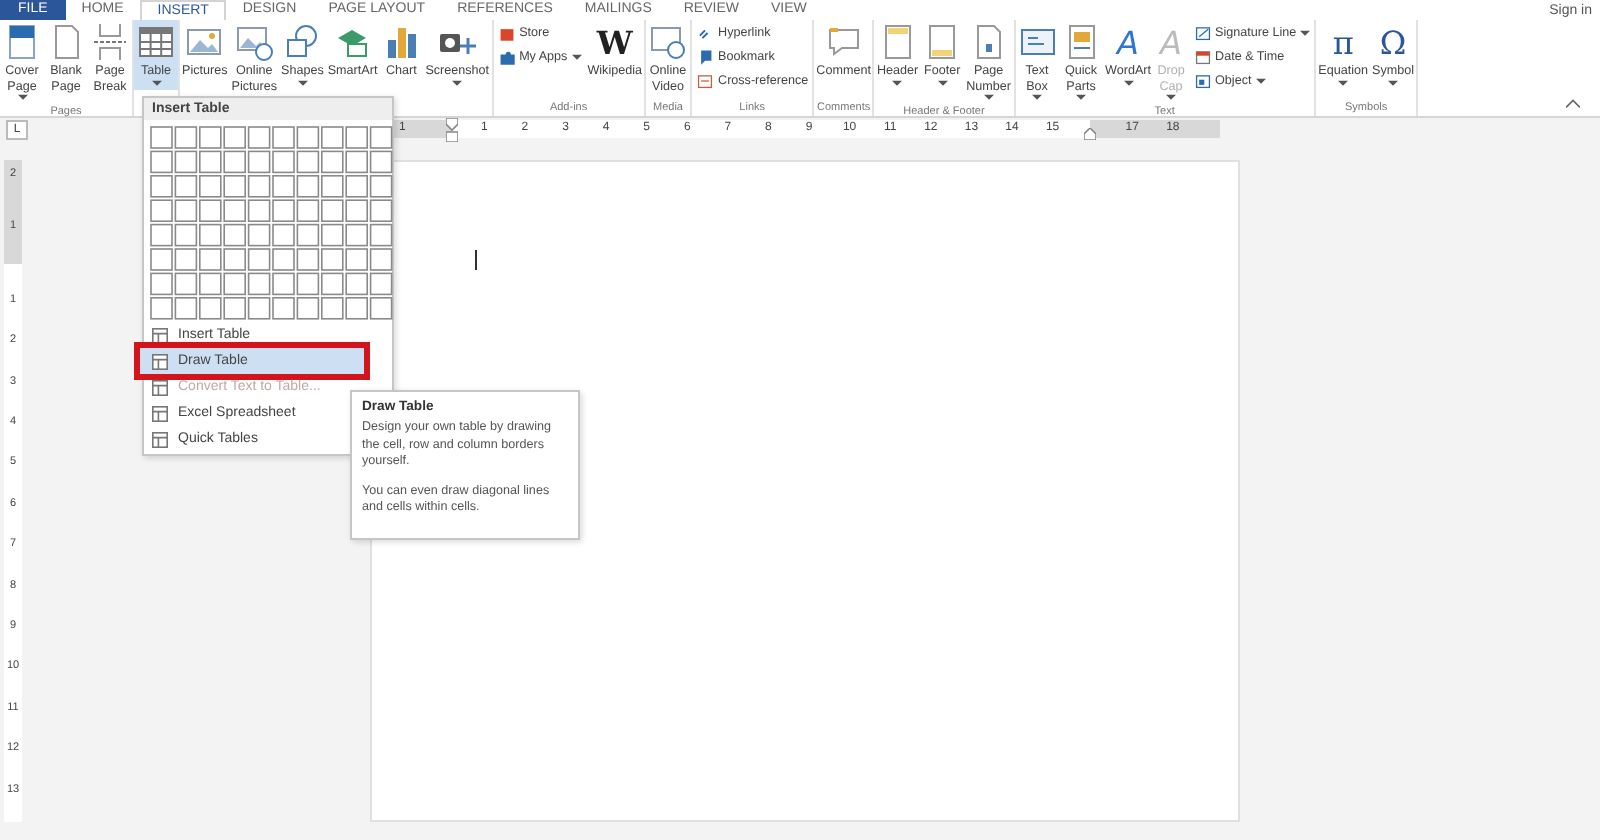  Describe the element at coordinates (1343, 43) in the screenshot. I see `glyph-icon: π` at that location.